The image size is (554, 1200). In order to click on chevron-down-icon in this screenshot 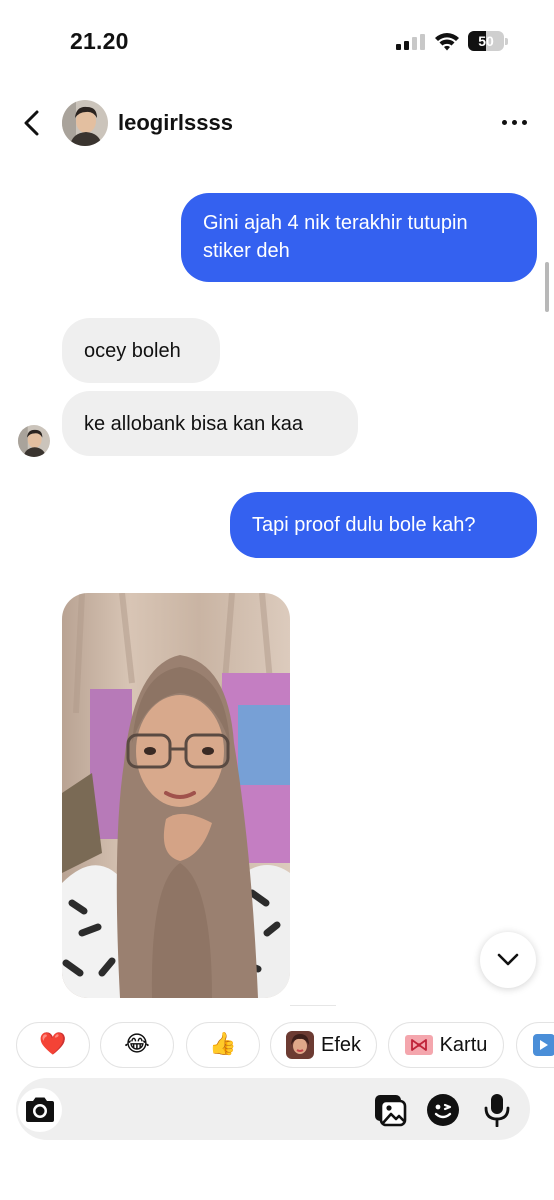, I will do `click(508, 959)`.